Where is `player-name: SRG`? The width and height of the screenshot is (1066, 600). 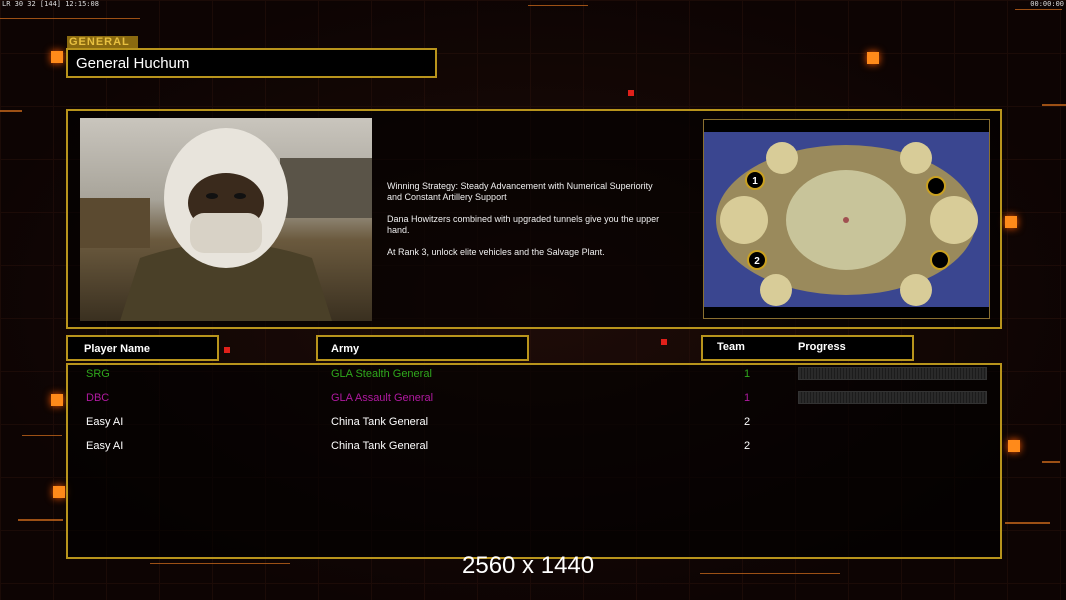 player-name: SRG is located at coordinates (98, 374).